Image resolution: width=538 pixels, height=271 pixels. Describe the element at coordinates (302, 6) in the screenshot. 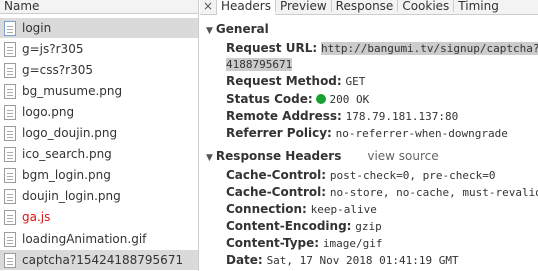

I see `tab-preview: Preview` at that location.